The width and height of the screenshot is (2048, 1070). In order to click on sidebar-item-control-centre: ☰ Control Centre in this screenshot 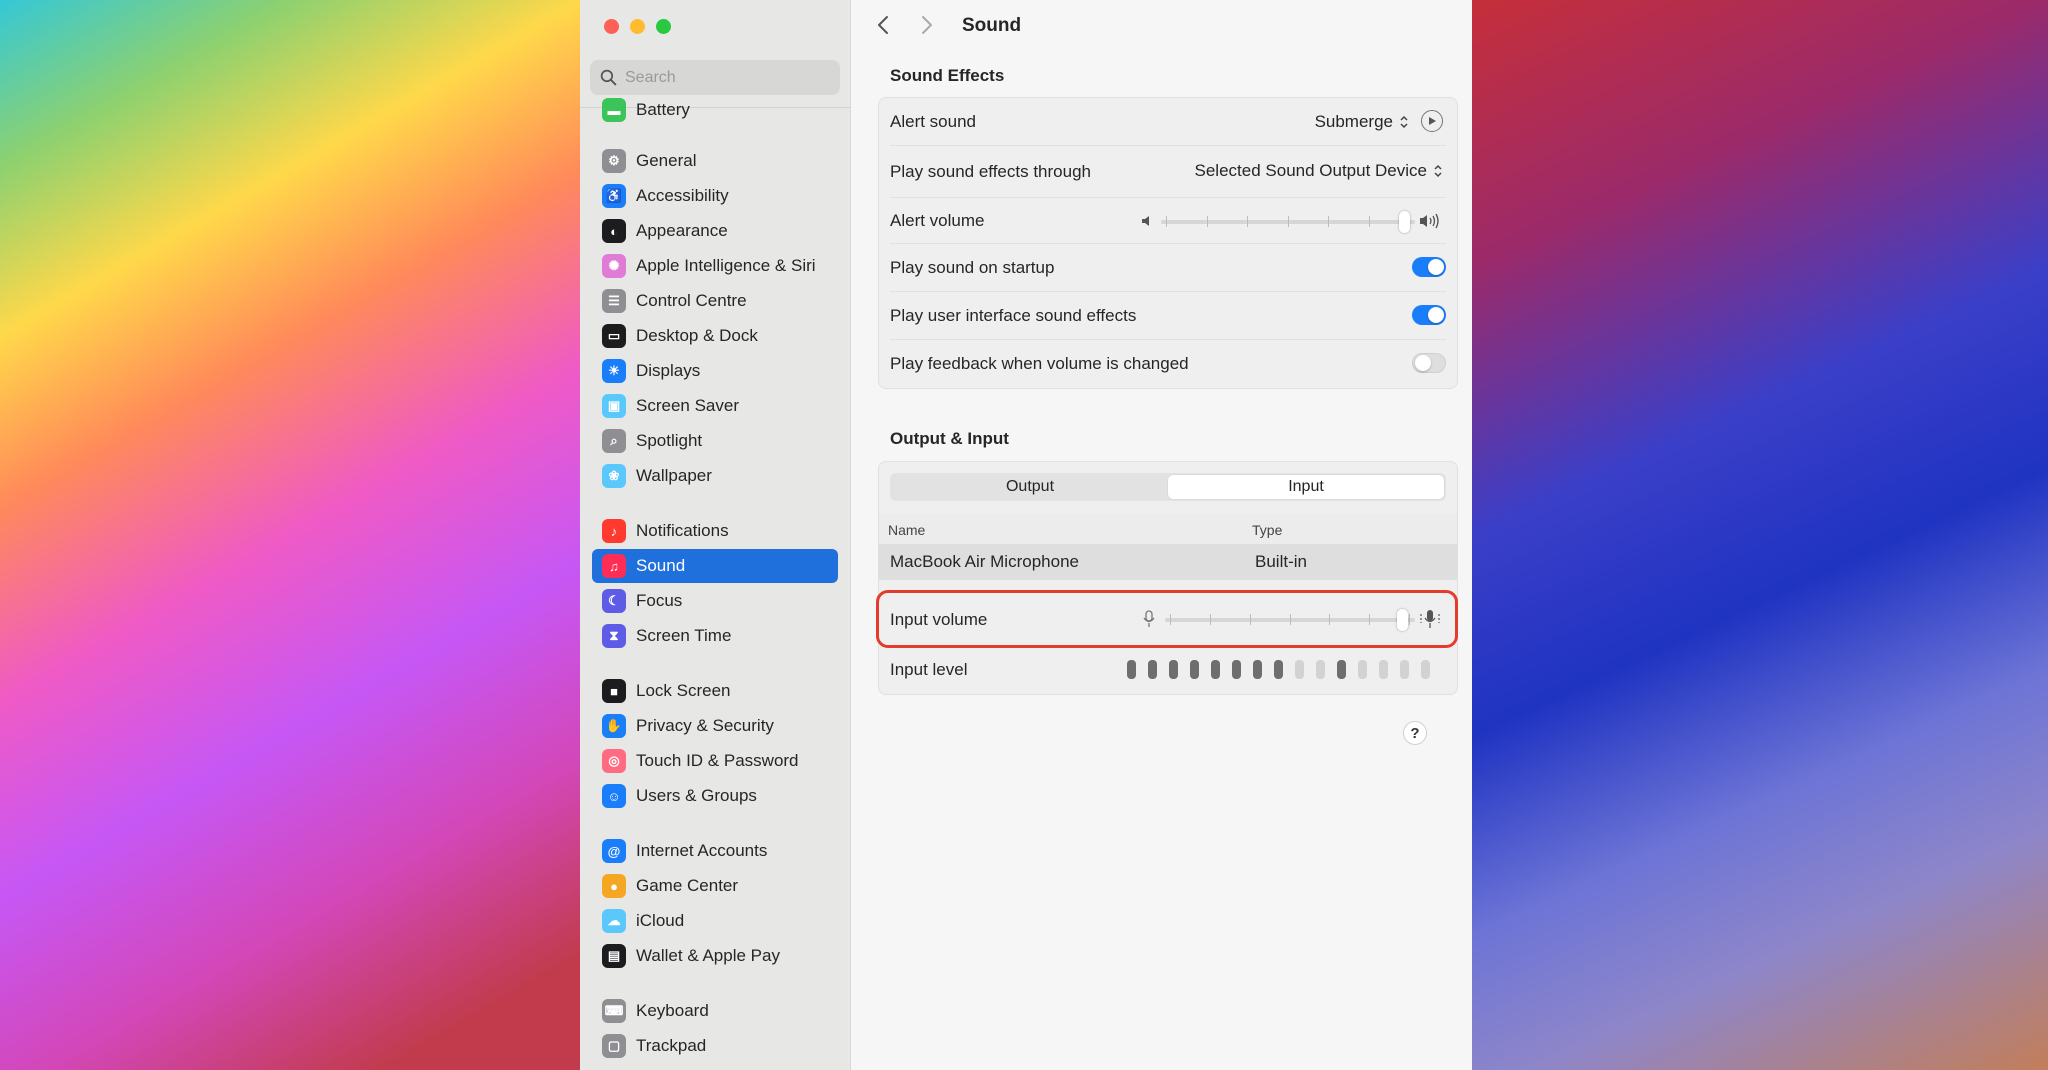, I will do `click(715, 301)`.